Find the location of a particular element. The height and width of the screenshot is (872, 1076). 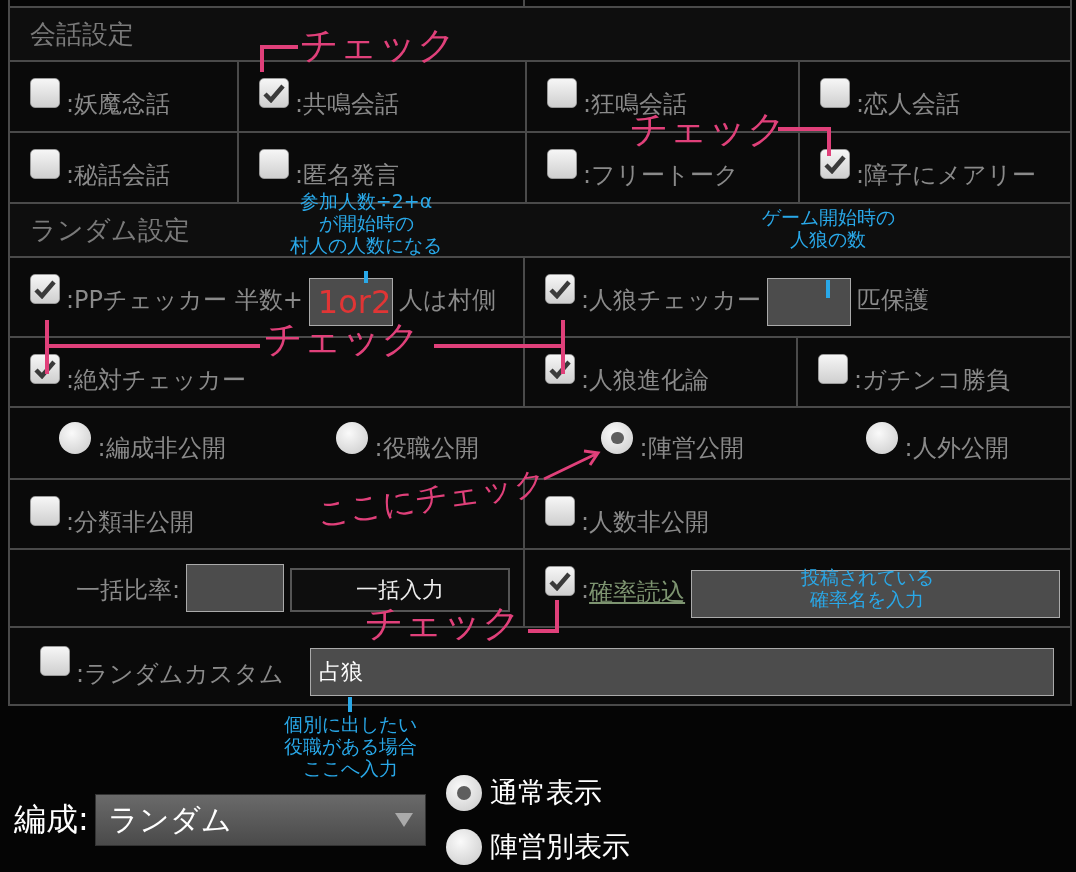

ratio-field is located at coordinates (235, 588).